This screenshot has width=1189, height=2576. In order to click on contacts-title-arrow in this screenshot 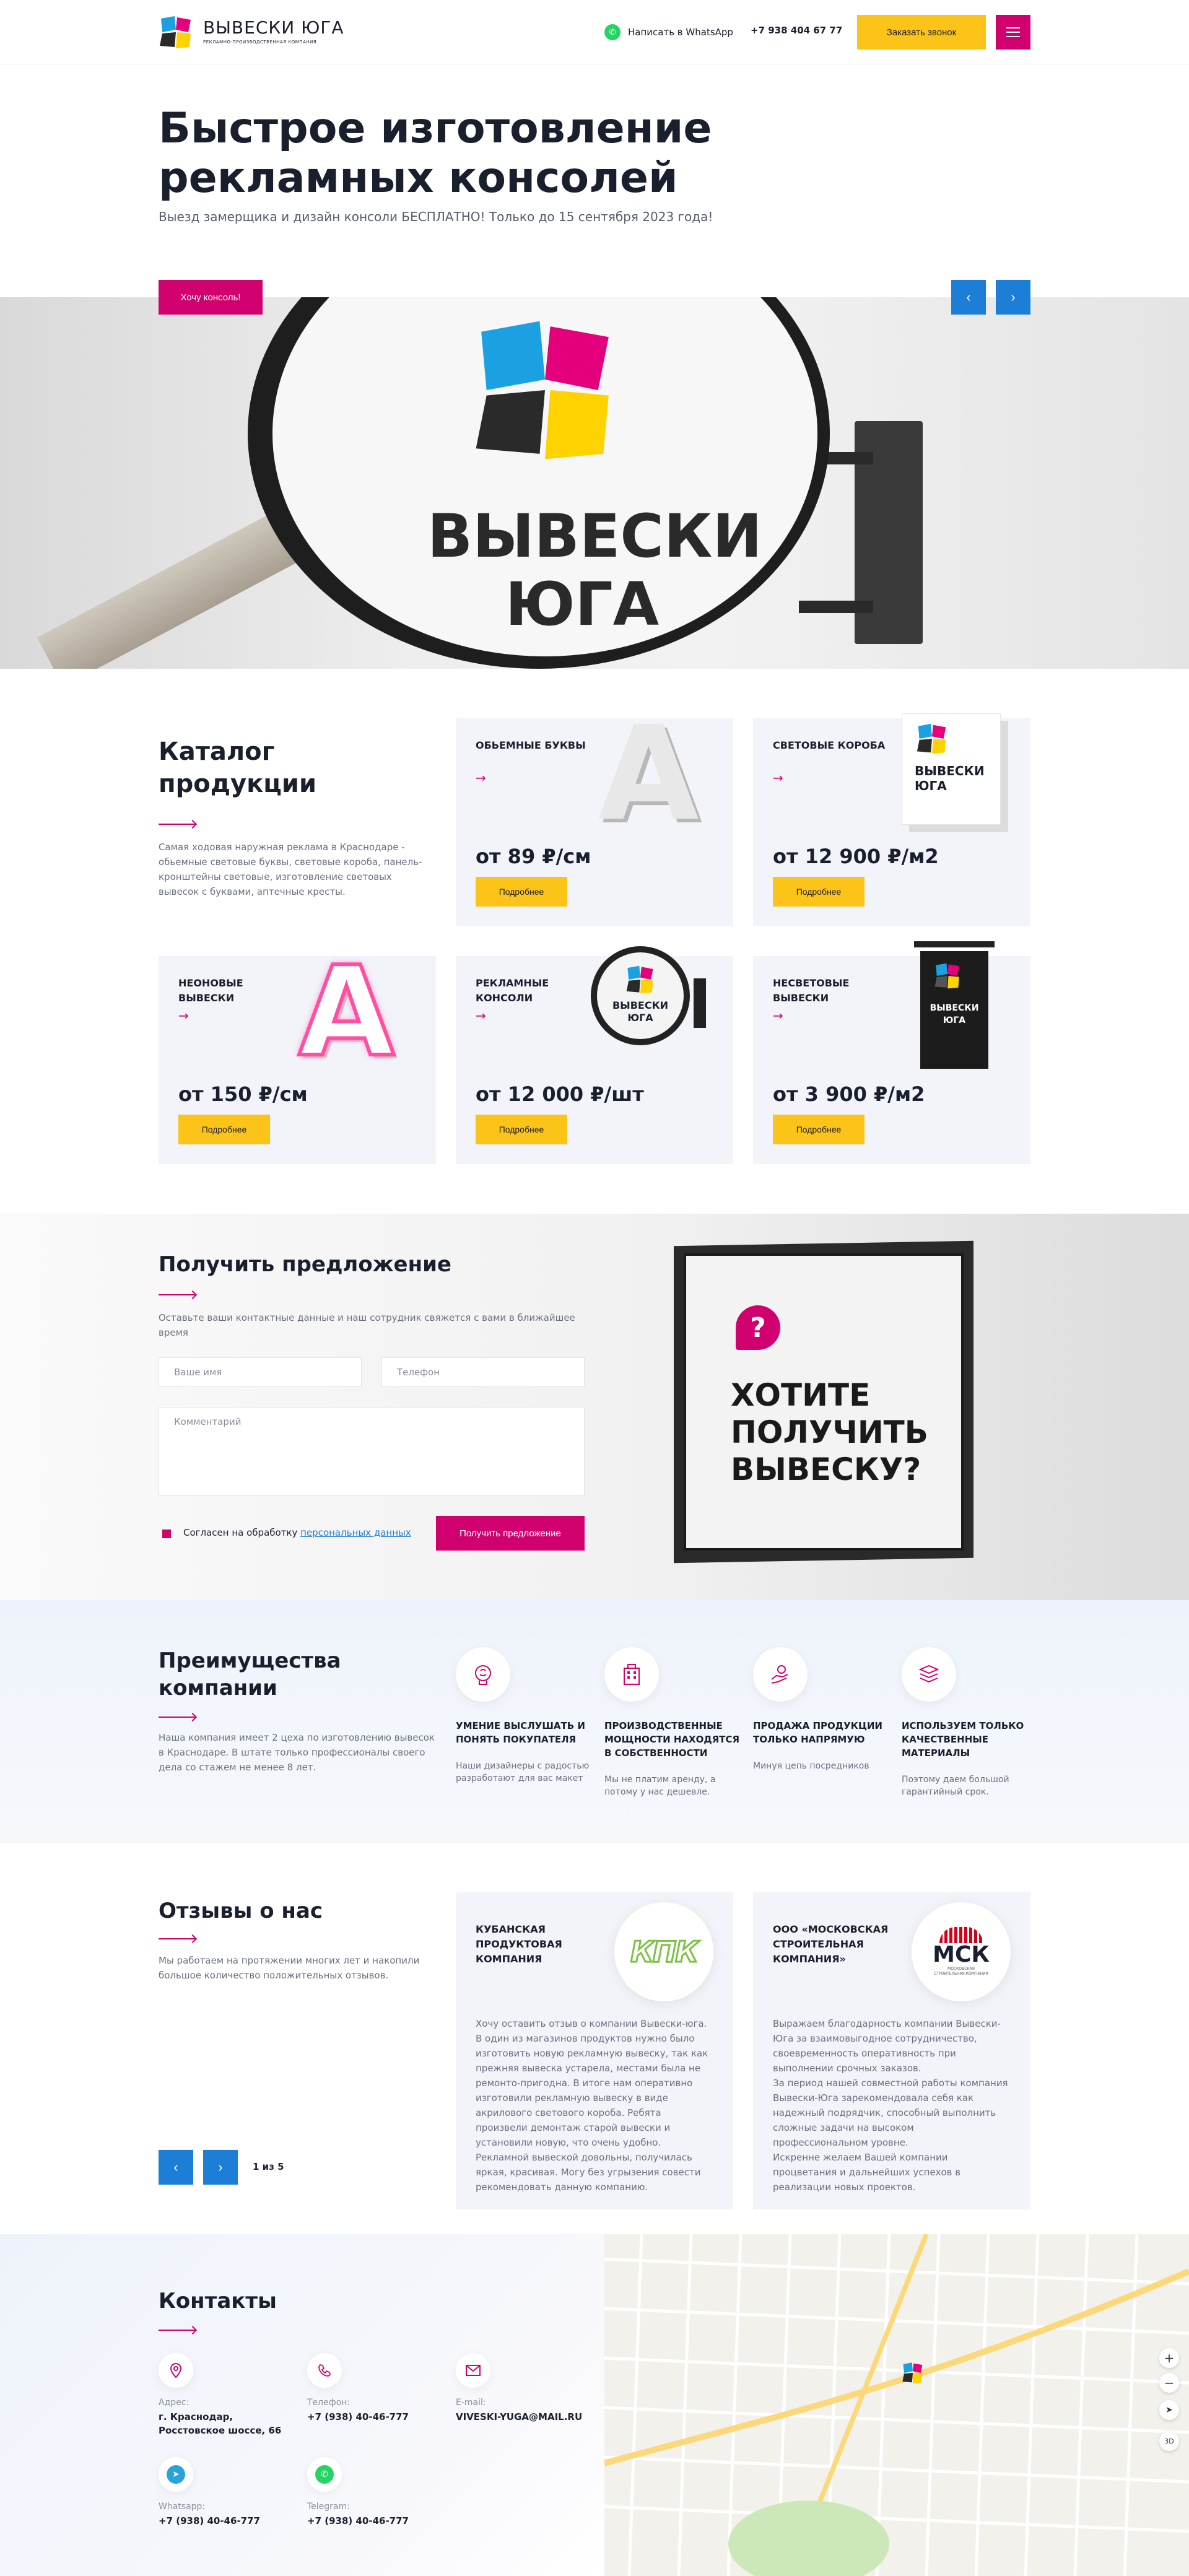, I will do `click(177, 2330)`.